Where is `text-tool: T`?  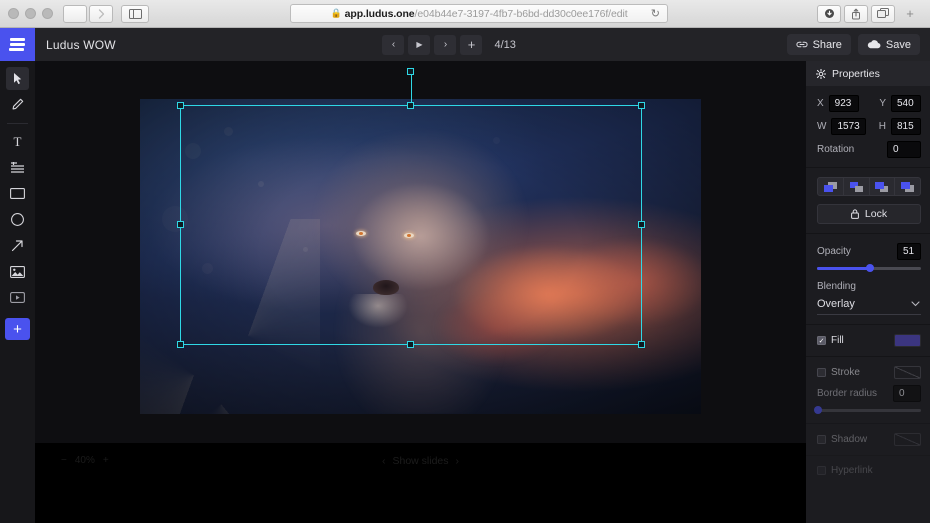
text-tool: T is located at coordinates (17, 141).